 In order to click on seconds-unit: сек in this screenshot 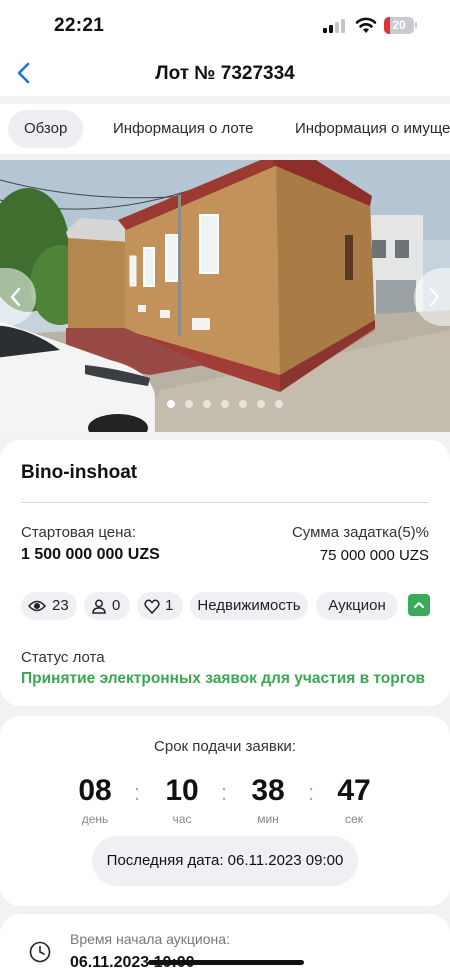, I will do `click(354, 819)`.